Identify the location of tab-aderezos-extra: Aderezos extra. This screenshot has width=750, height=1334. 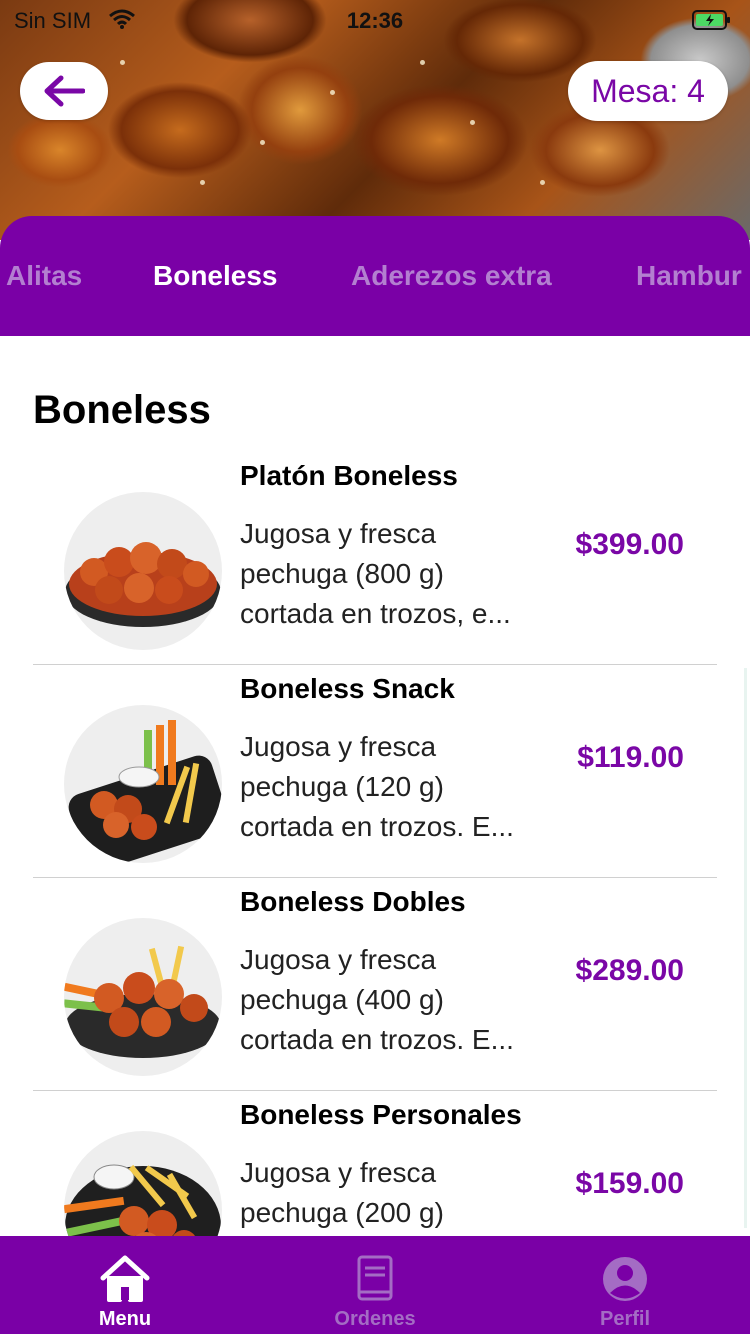
(451, 276).